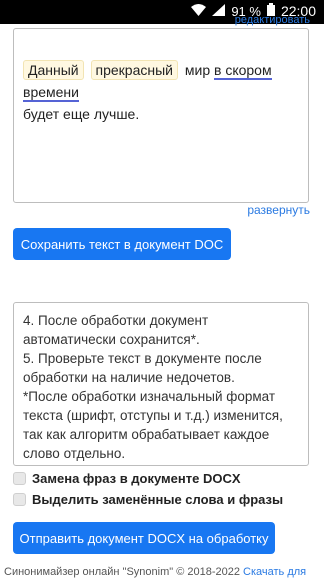 This screenshot has width=324, height=578. What do you see at coordinates (219, 11) in the screenshot?
I see `signal-icon` at bounding box center [219, 11].